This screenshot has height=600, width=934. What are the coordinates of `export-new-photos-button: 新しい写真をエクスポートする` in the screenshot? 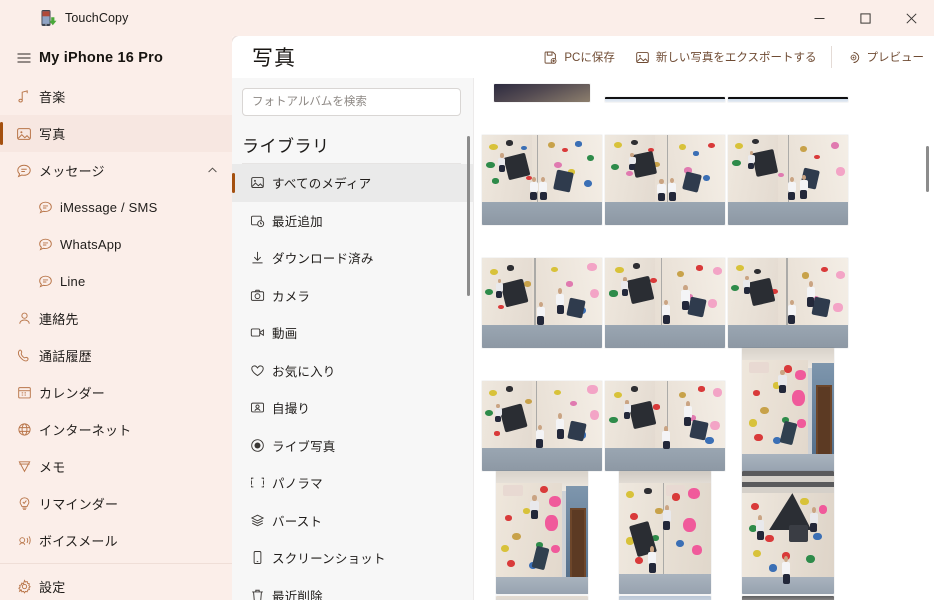 It's located at (726, 57).